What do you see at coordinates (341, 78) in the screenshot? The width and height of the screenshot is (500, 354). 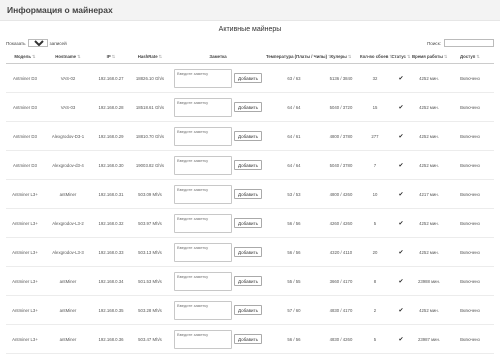 I see `fans-cell: 5136 / 3840` at bounding box center [341, 78].